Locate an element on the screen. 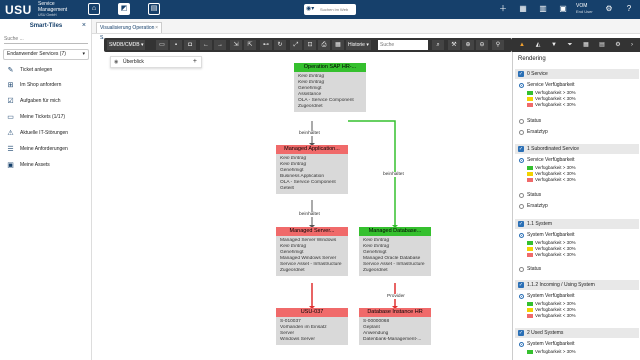 The height and width of the screenshot is (360, 640). brand-company: USU GmbH is located at coordinates (47, 15).